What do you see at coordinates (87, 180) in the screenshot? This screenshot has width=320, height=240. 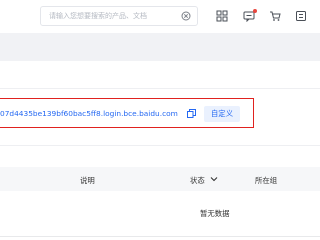 I see `column-description: 说明` at bounding box center [87, 180].